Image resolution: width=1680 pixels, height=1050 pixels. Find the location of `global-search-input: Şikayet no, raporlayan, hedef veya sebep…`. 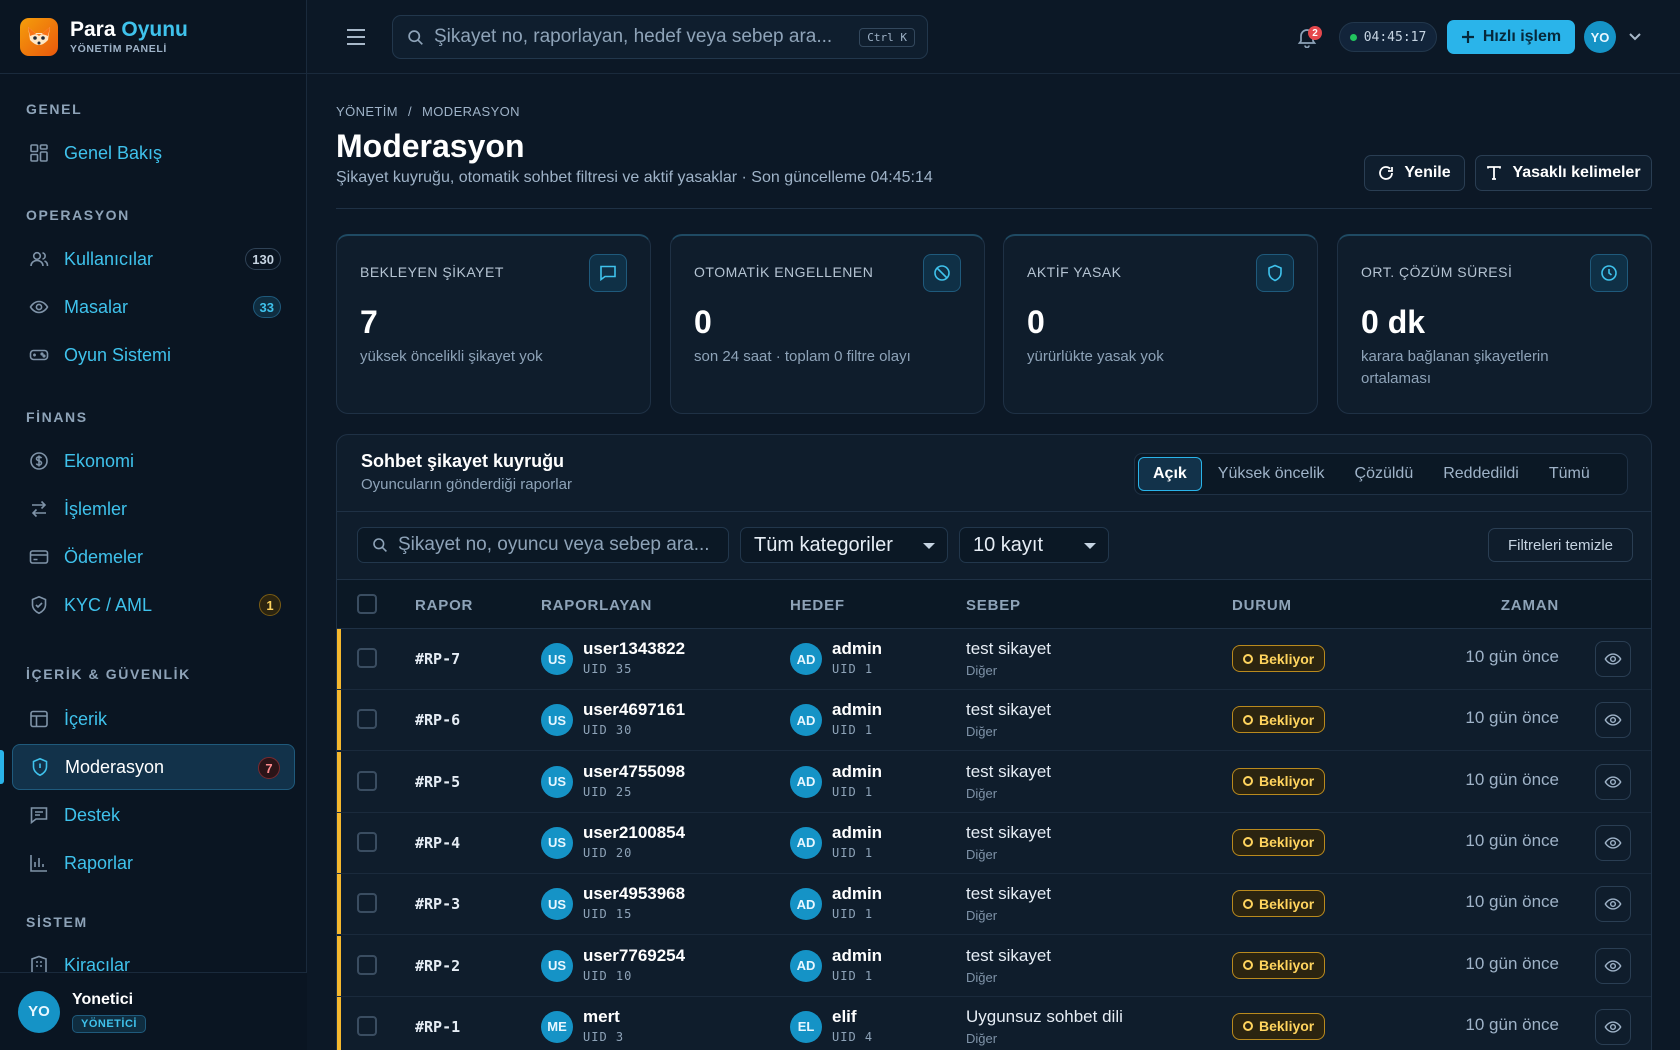

global-search-input: Şikayet no, raporlayan, hedef veya sebep… is located at coordinates (660, 37).